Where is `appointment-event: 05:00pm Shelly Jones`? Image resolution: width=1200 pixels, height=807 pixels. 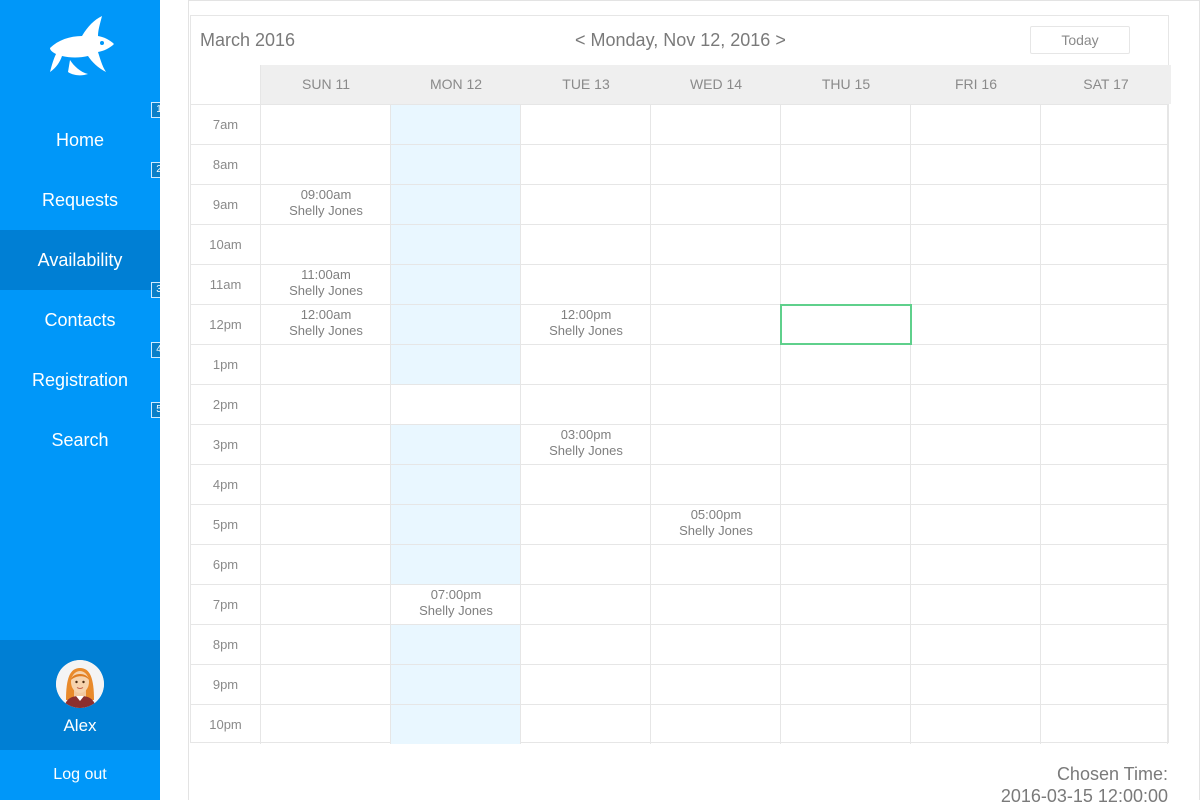 appointment-event: 05:00pm Shelly Jones is located at coordinates (716, 523).